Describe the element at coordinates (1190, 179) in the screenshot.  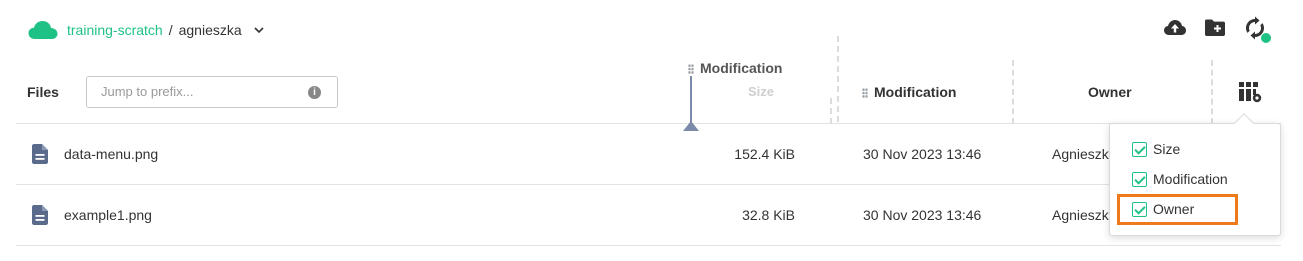
I see `column-option-label: Modification` at that location.